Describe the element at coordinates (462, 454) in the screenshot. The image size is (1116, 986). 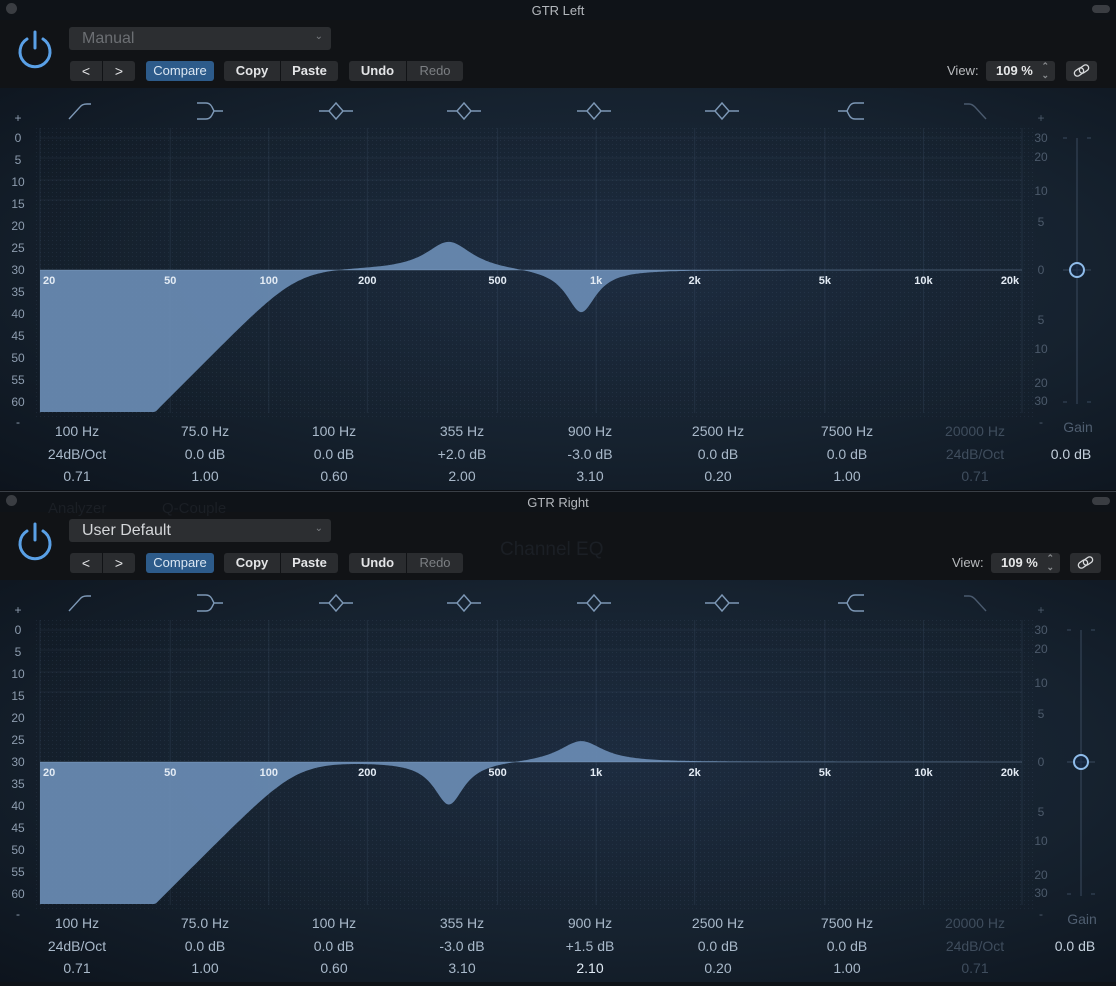
I see `band-gain: +2.0 dB` at that location.